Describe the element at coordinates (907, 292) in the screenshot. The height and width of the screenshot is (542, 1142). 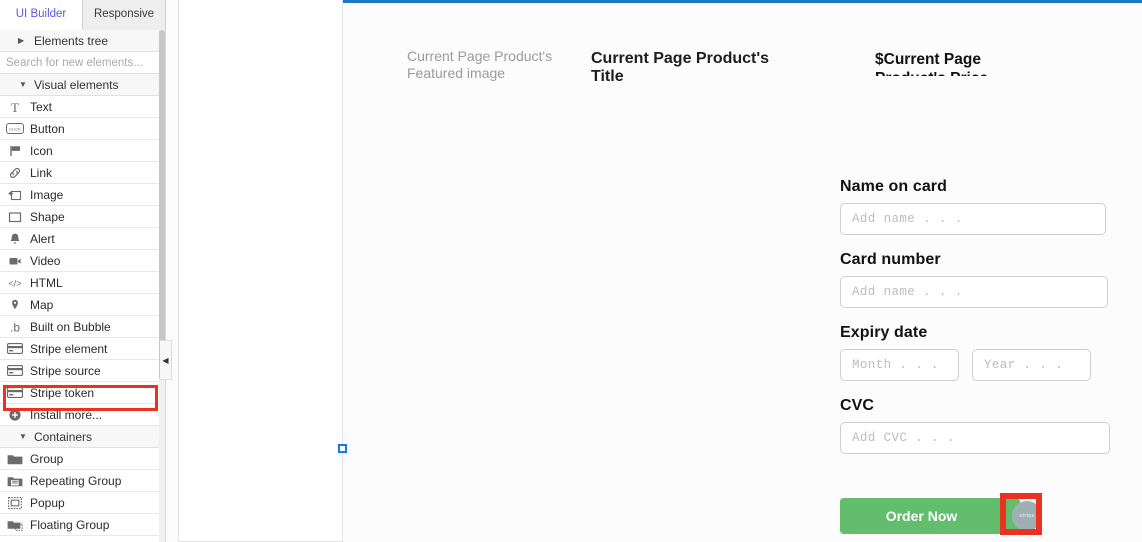
I see `card-number-placeholder: Add name . . .` at that location.